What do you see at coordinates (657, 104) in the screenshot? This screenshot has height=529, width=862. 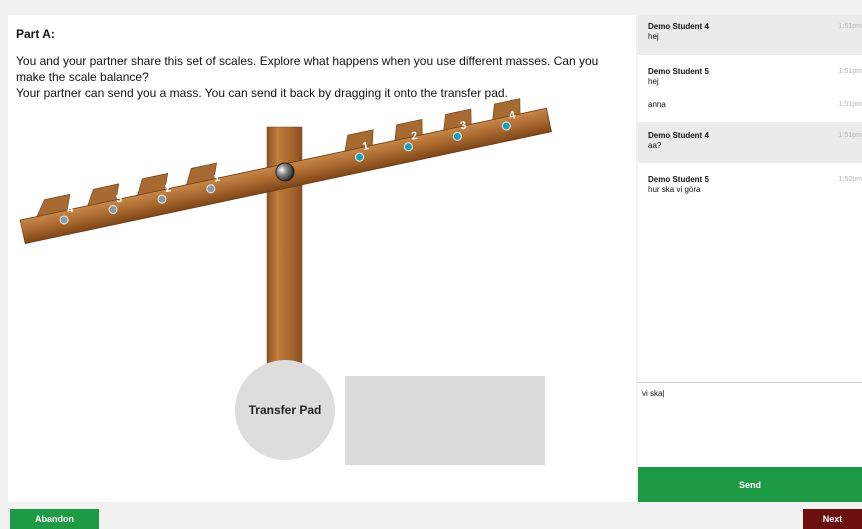 I see `chat-text: anna` at bounding box center [657, 104].